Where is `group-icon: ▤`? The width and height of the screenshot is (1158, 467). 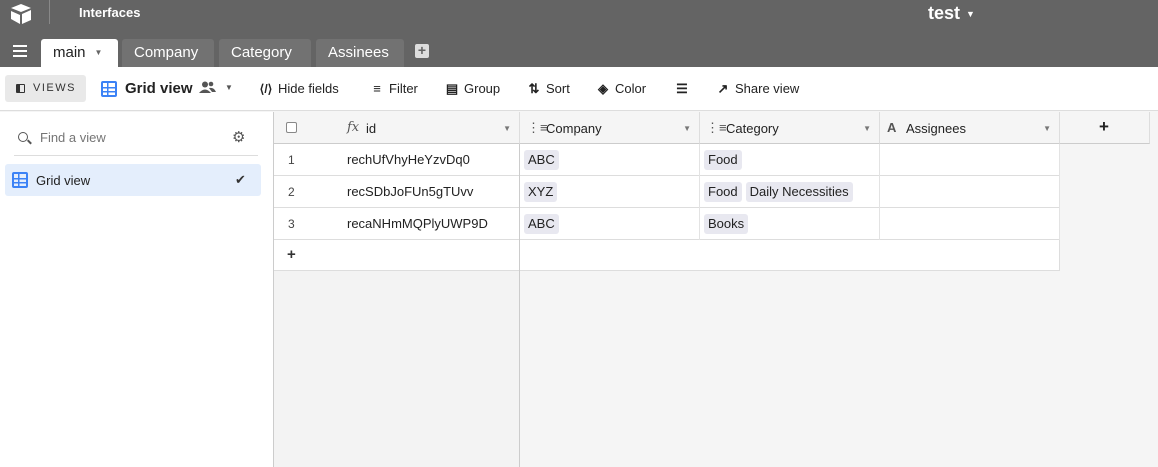
group-icon: ▤ is located at coordinates (452, 88).